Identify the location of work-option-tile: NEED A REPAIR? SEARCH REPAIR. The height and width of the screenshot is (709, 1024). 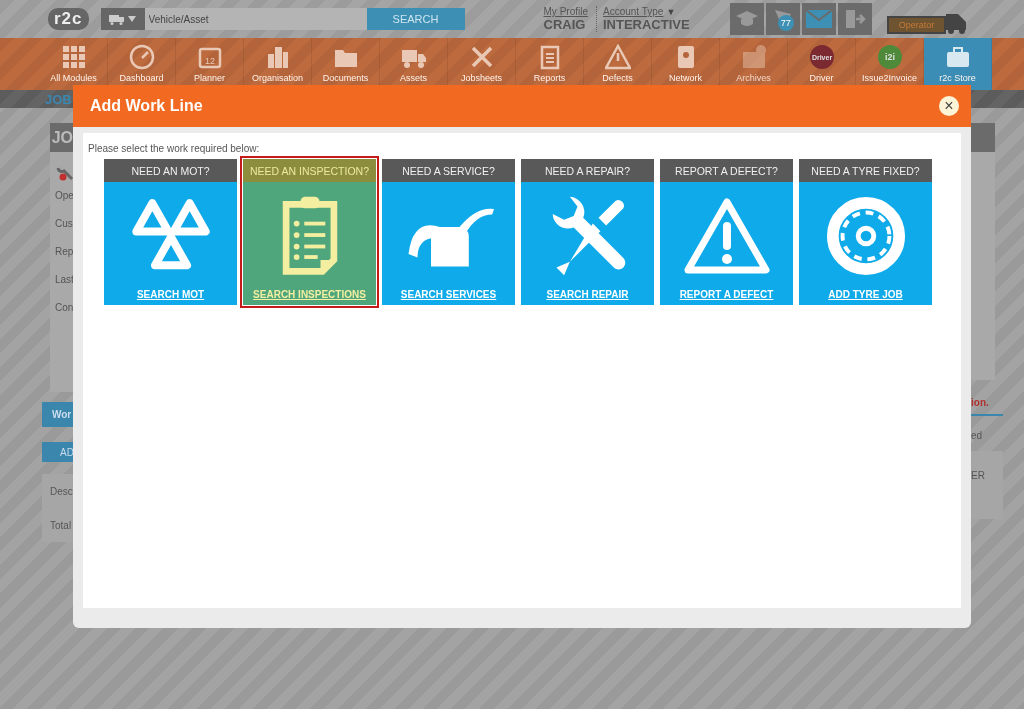
(587, 232).